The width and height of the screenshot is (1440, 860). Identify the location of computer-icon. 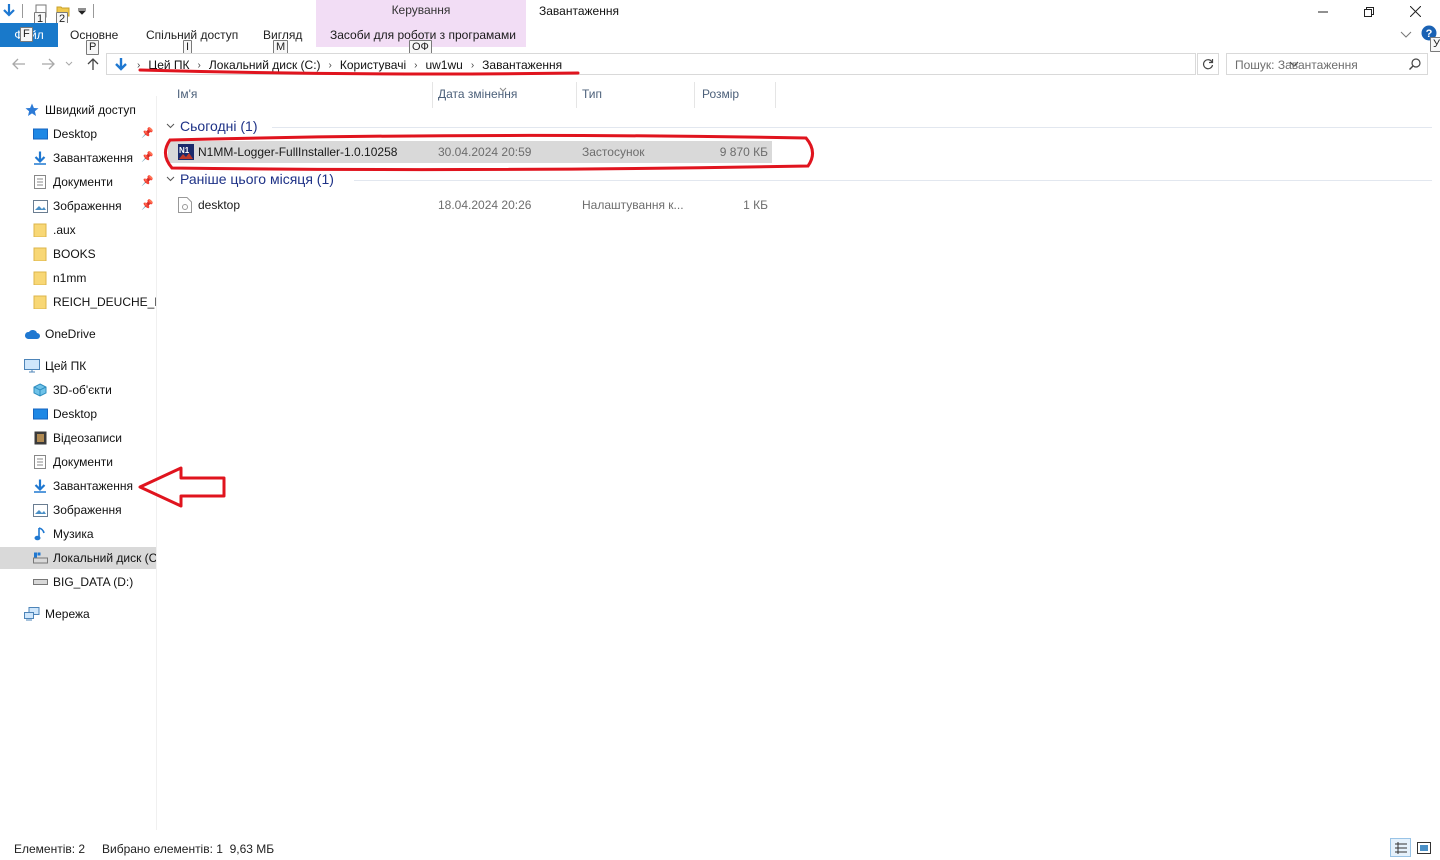
(32, 366).